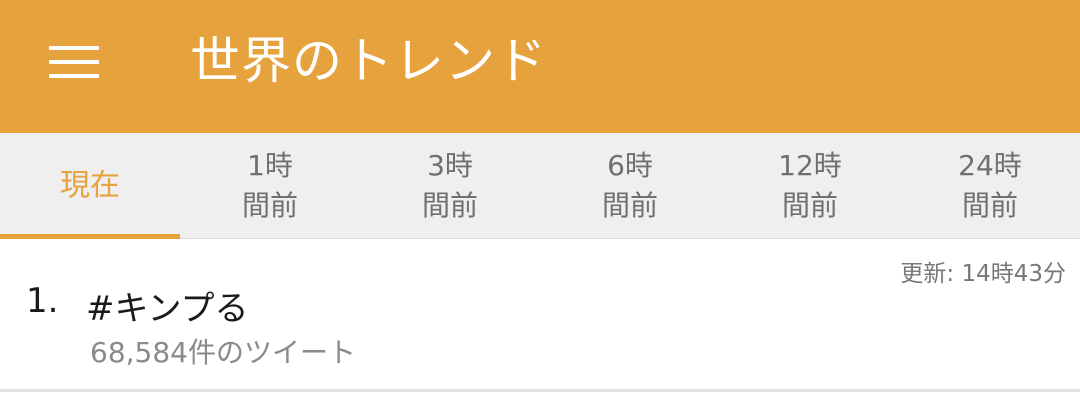  Describe the element at coordinates (270, 186) in the screenshot. I see `tab-1-hour-ago: 1時 間前` at that location.